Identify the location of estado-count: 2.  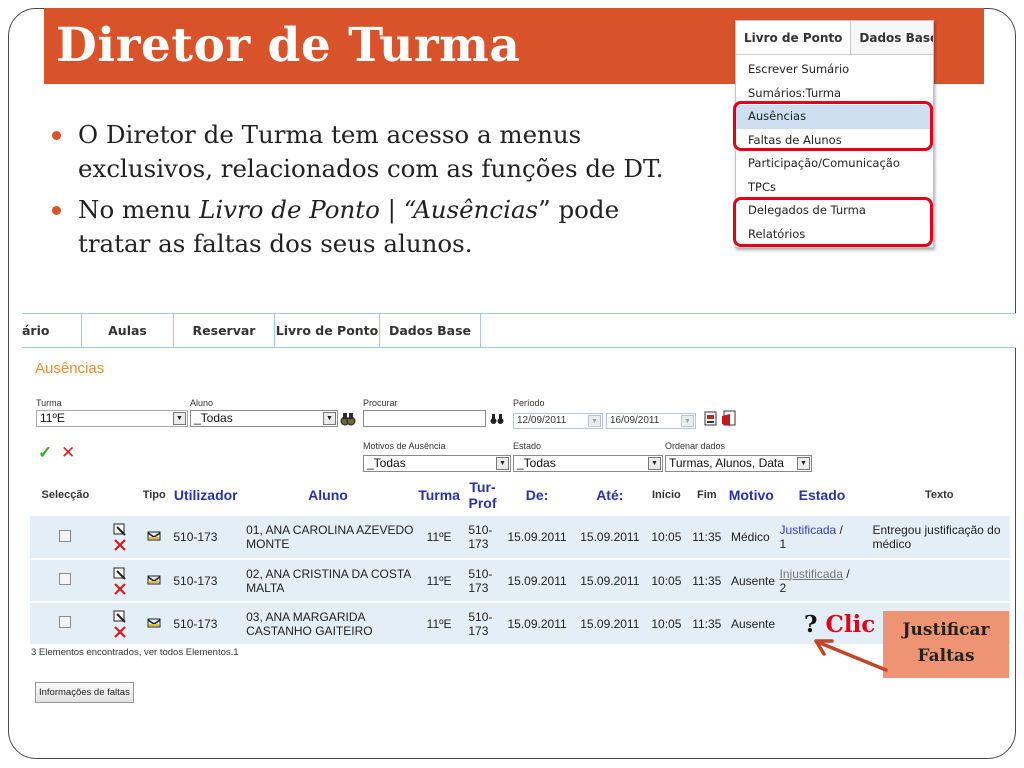
(783, 587).